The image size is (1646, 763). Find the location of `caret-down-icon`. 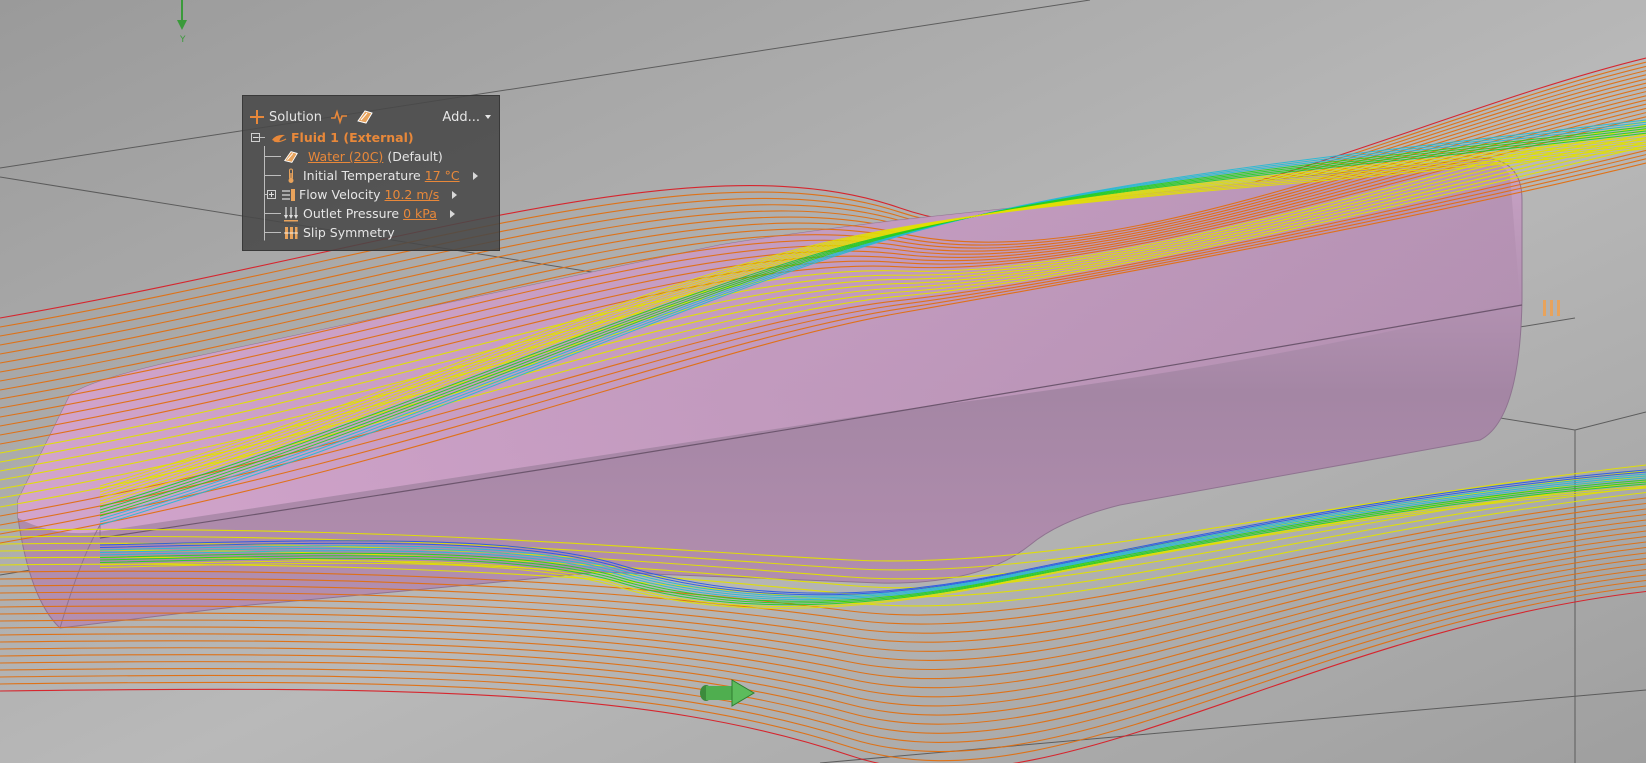

caret-down-icon is located at coordinates (488, 117).